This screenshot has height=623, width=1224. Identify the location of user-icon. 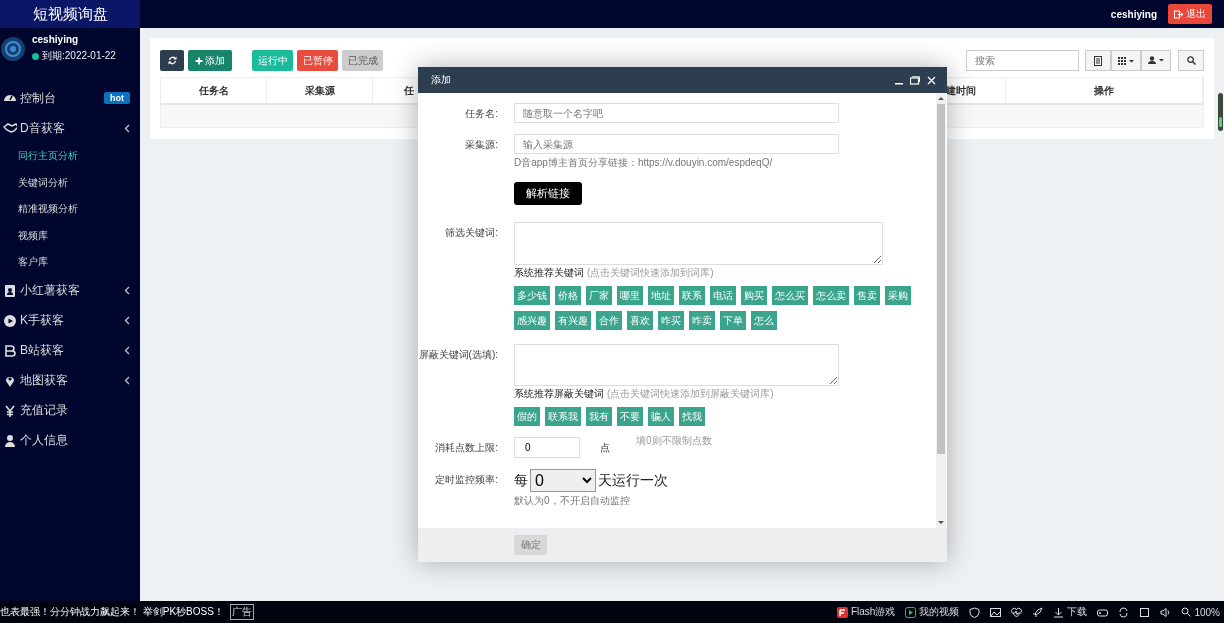
(10, 440).